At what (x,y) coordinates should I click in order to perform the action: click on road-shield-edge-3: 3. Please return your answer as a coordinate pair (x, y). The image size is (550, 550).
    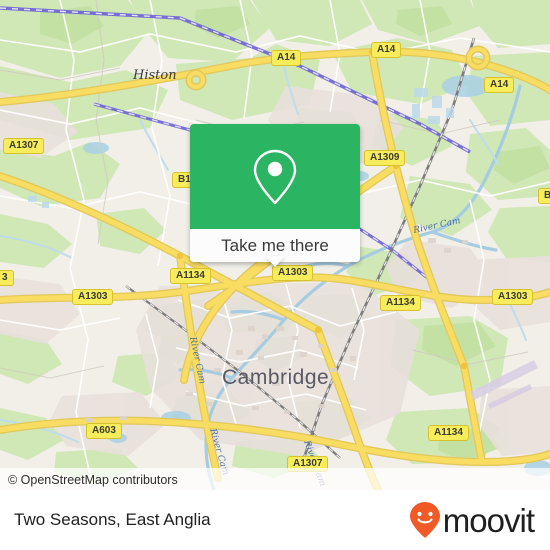
    Looking at the image, I should click on (7, 278).